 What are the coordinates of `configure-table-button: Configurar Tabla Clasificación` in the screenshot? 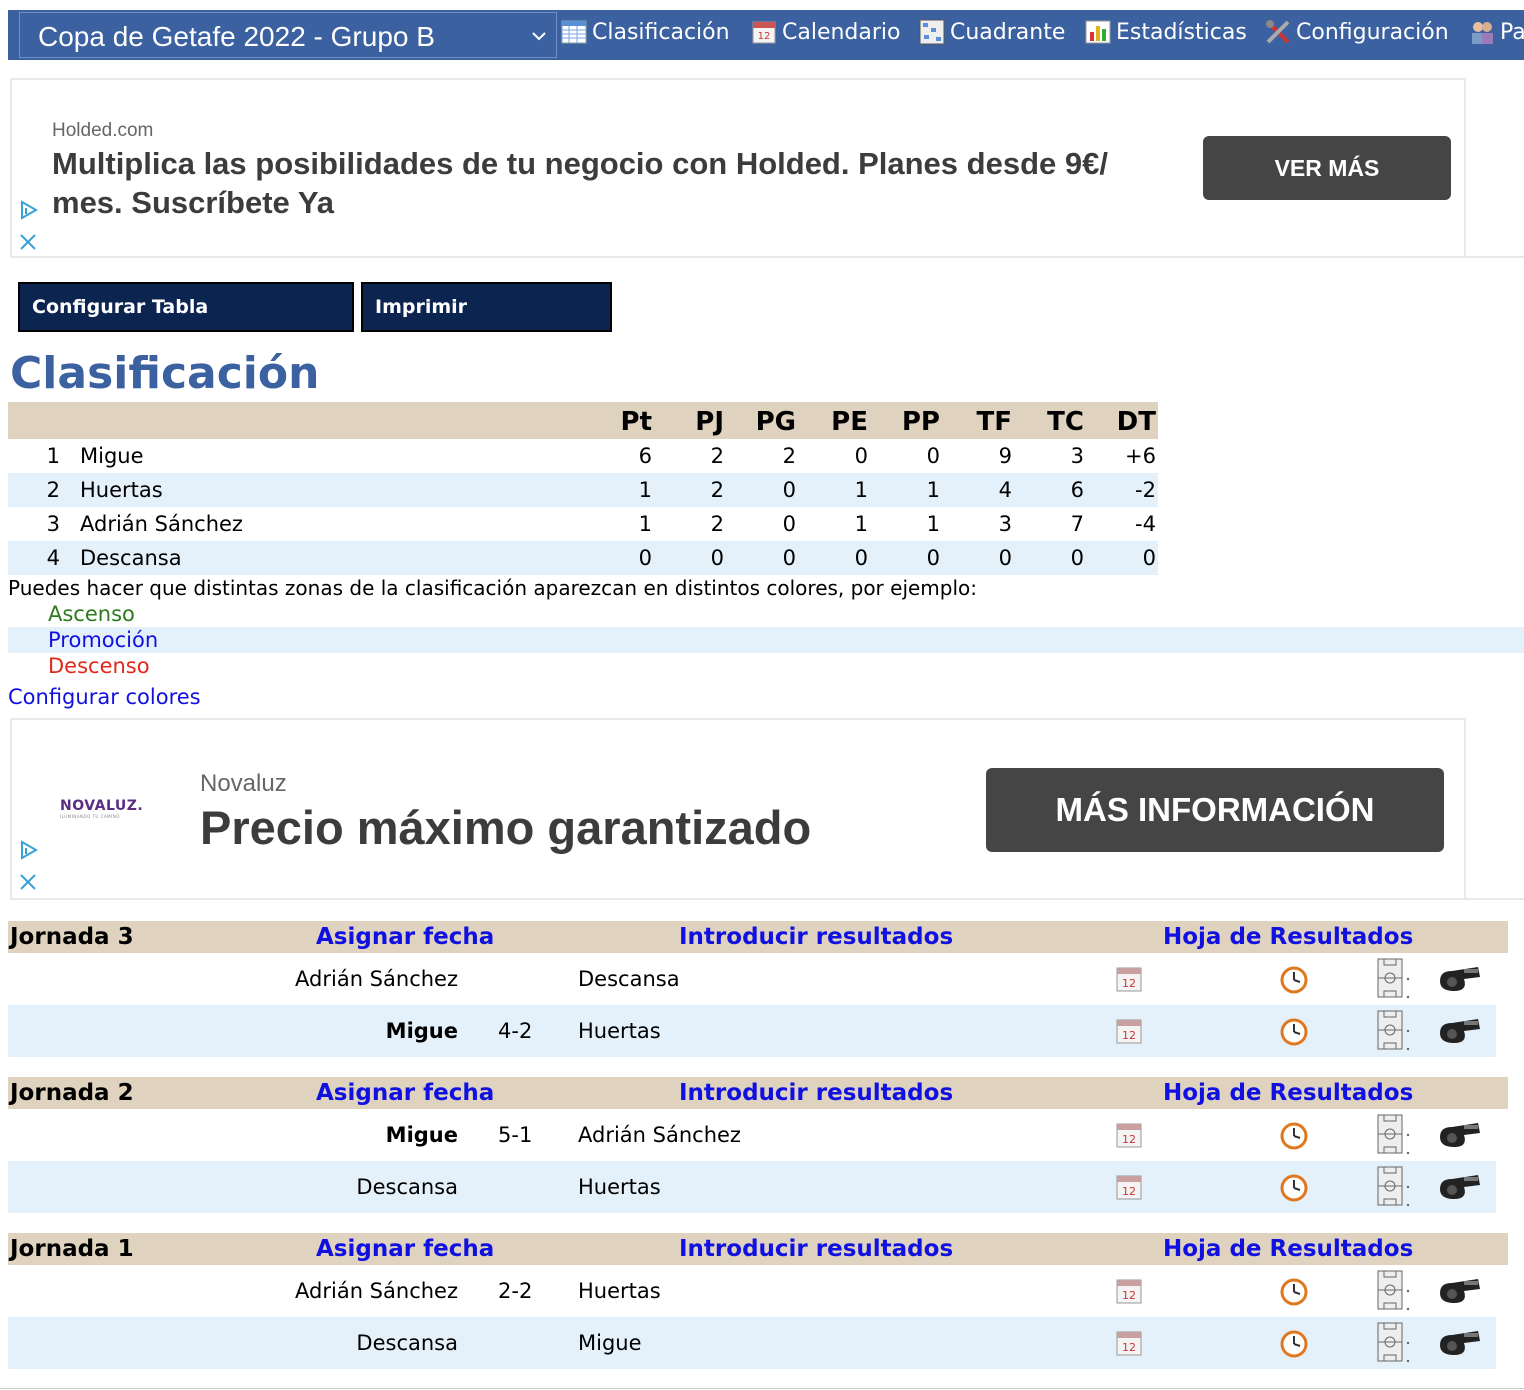 It's located at (186, 323).